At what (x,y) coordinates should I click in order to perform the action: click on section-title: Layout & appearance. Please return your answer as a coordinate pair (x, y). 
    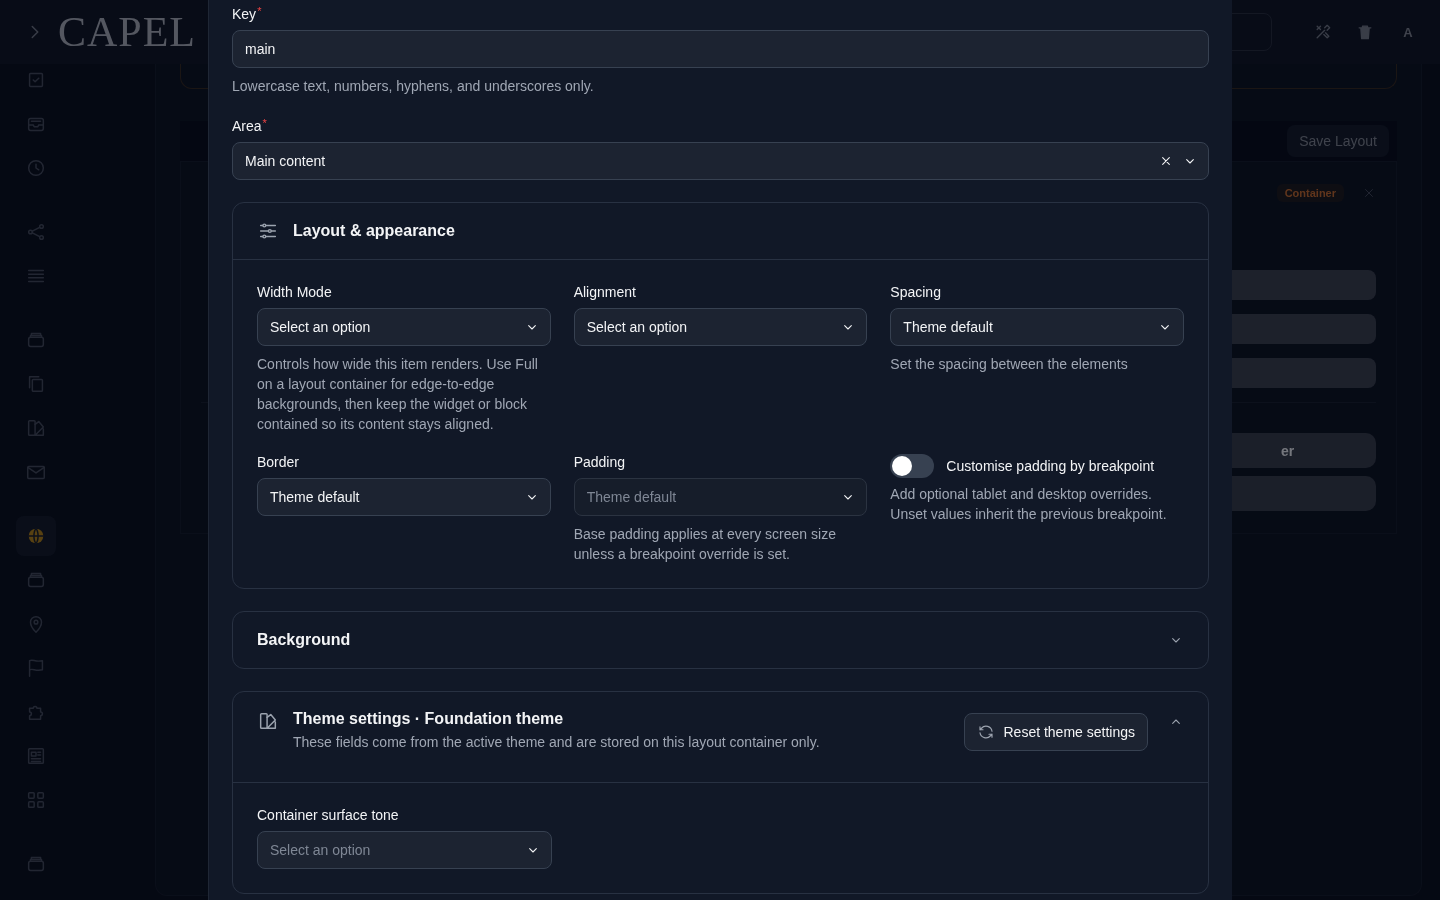
    Looking at the image, I should click on (374, 231).